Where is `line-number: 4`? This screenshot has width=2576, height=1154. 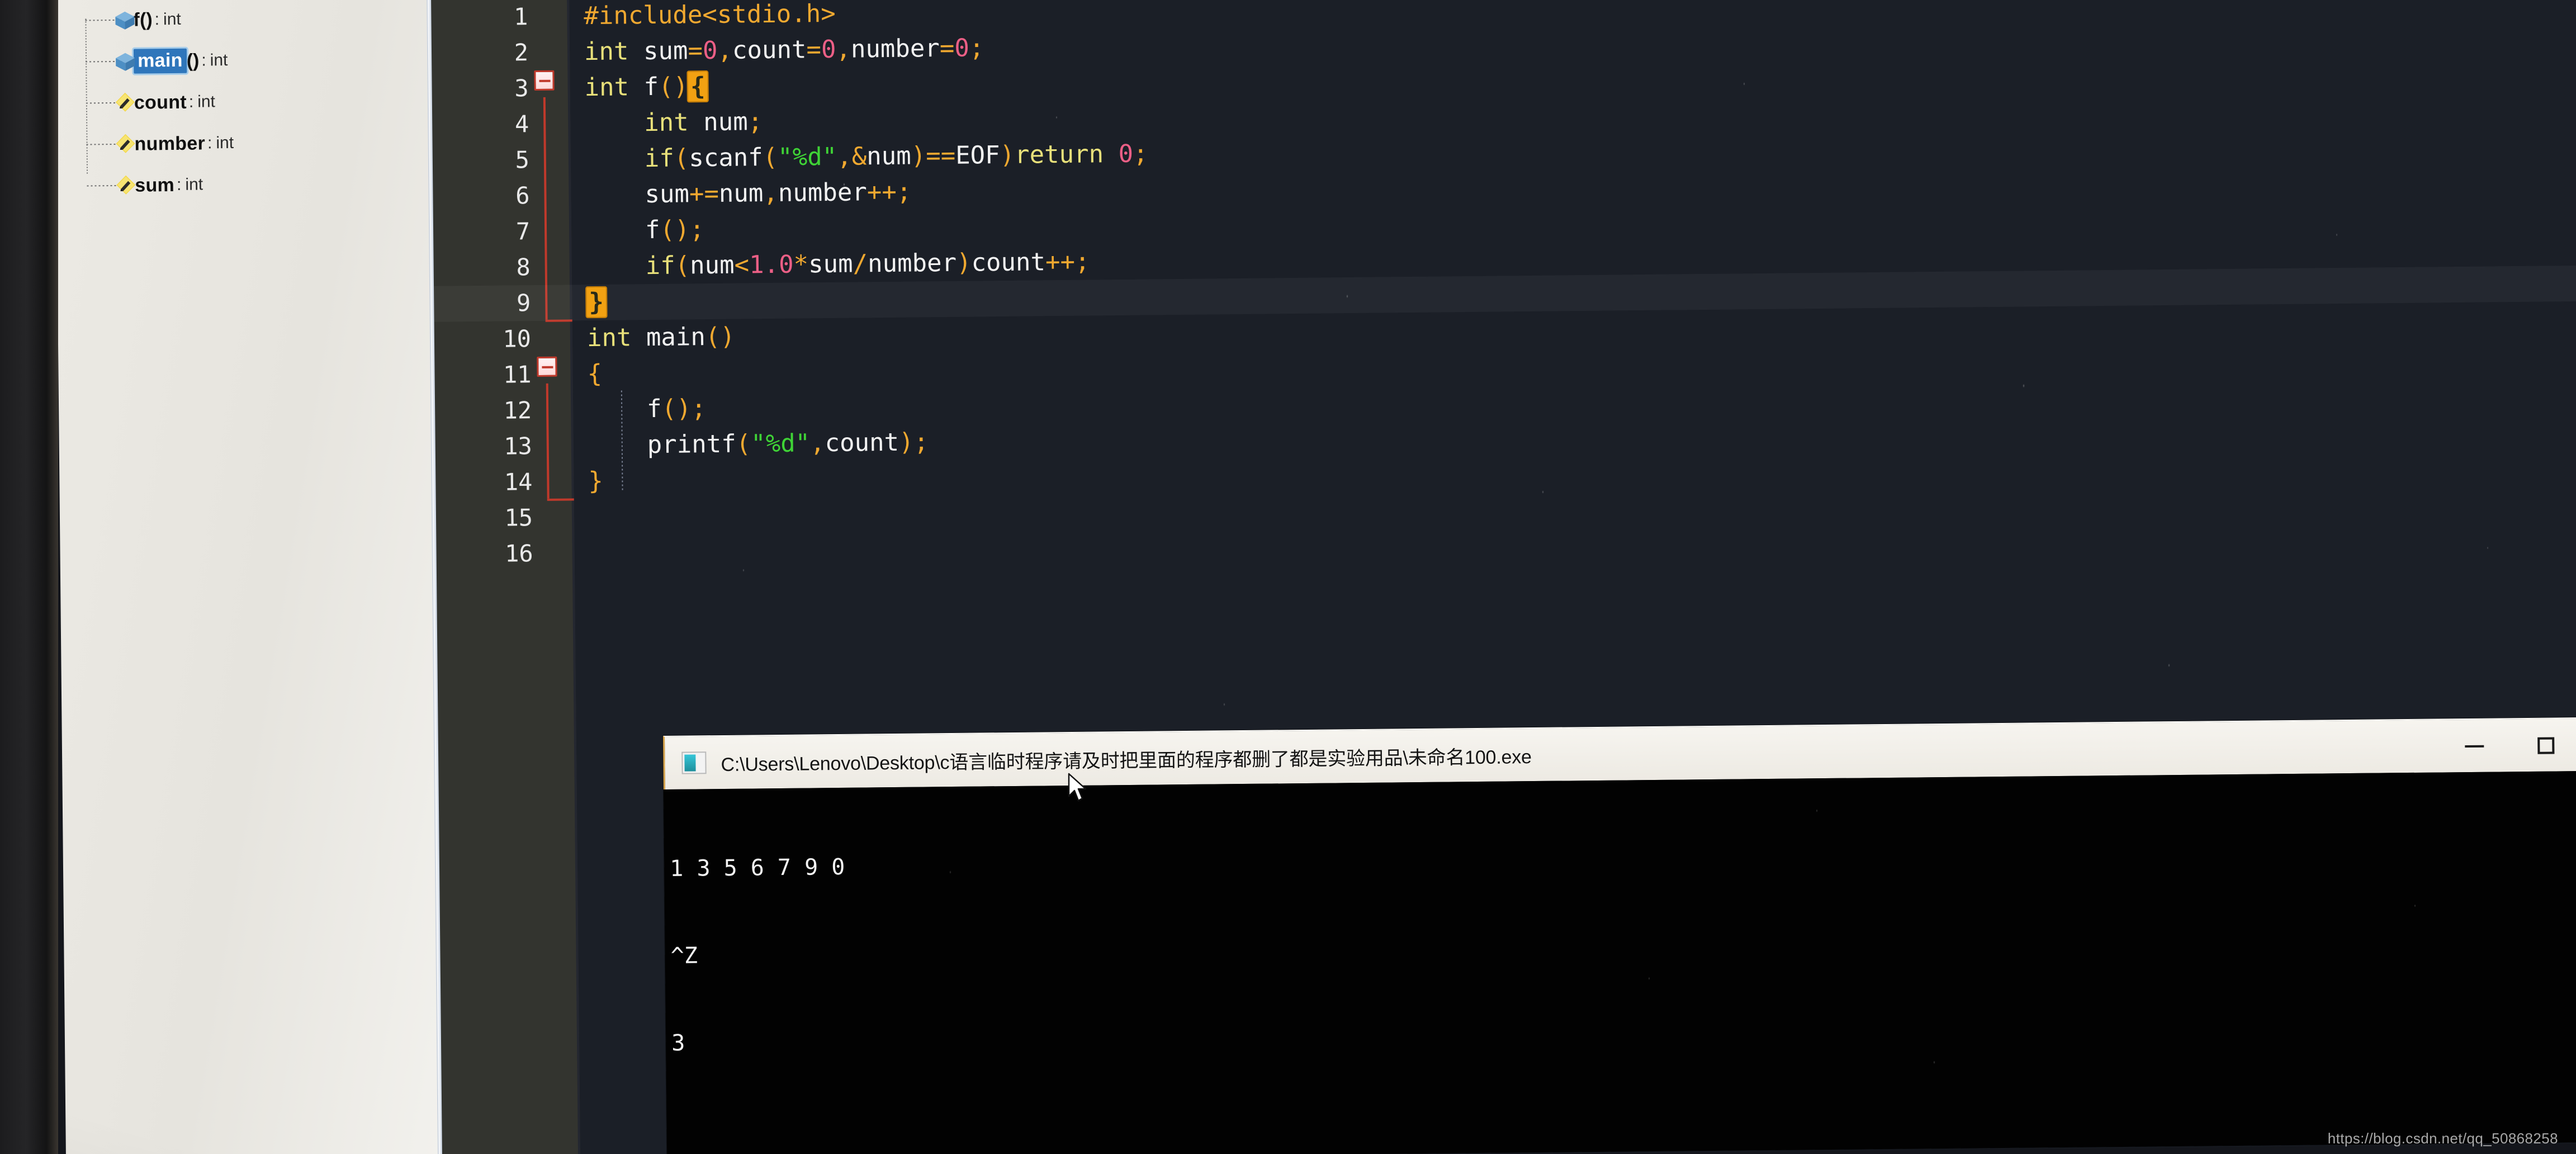
line-number: 4 is located at coordinates (521, 124).